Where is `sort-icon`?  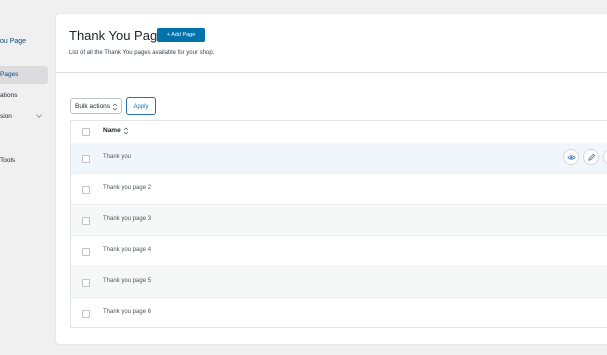 sort-icon is located at coordinates (126, 131).